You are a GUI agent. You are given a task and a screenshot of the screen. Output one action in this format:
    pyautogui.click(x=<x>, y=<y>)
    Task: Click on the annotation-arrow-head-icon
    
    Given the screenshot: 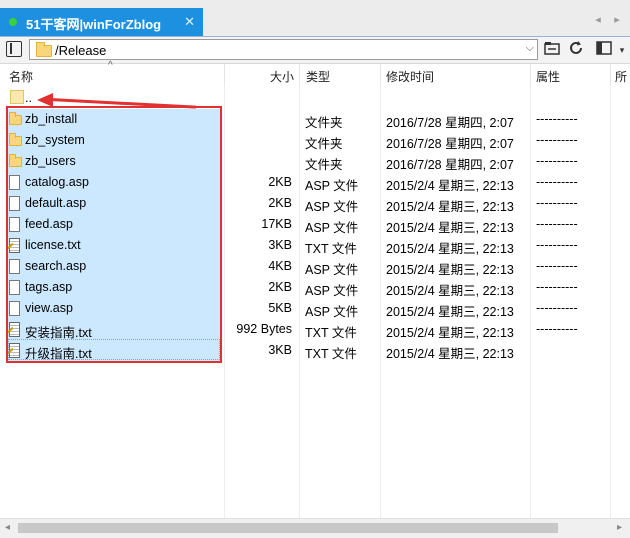 What is the action you would take?
    pyautogui.click(x=45, y=100)
    